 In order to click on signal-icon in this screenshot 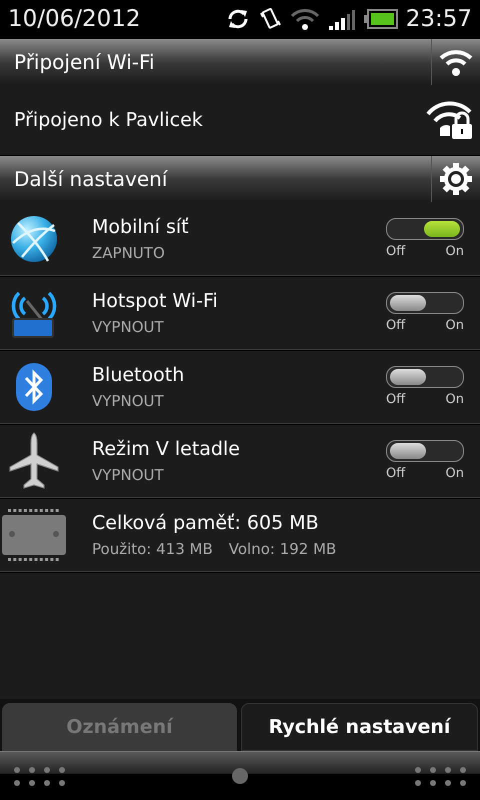, I will do `click(342, 19)`.